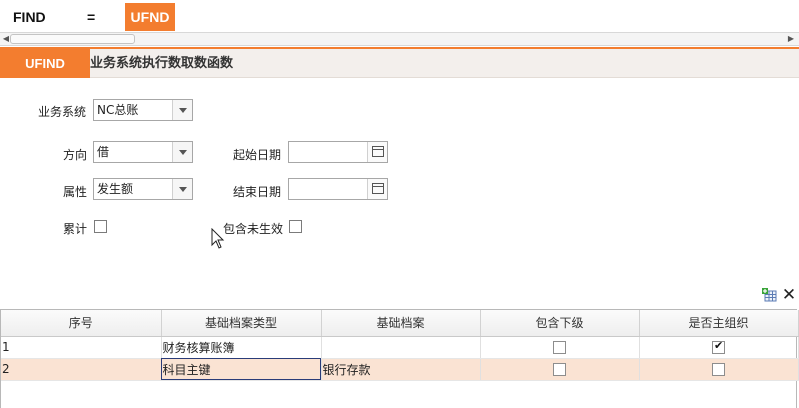 This screenshot has height=408, width=799. Describe the element at coordinates (560, 323) in the screenshot. I see `column-header-include-sub: 包含下级` at that location.